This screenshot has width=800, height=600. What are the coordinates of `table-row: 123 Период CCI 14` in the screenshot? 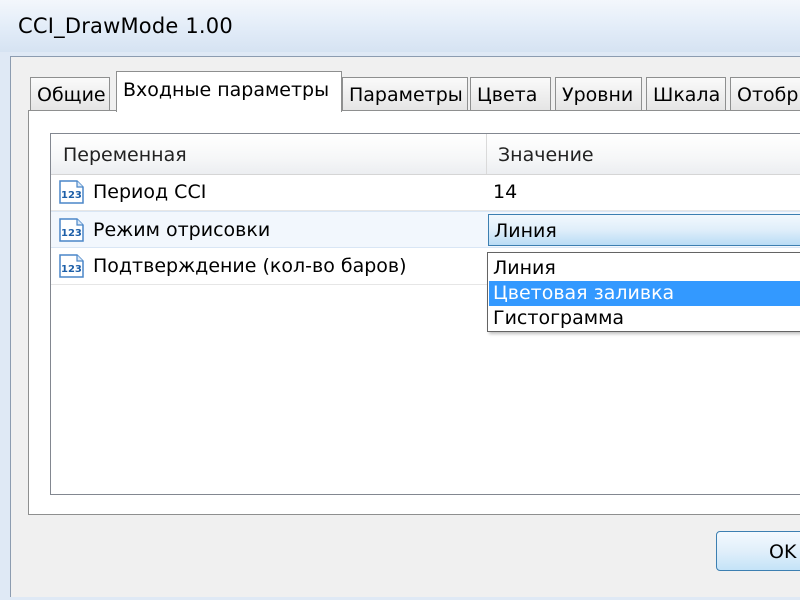 It's located at (425, 192).